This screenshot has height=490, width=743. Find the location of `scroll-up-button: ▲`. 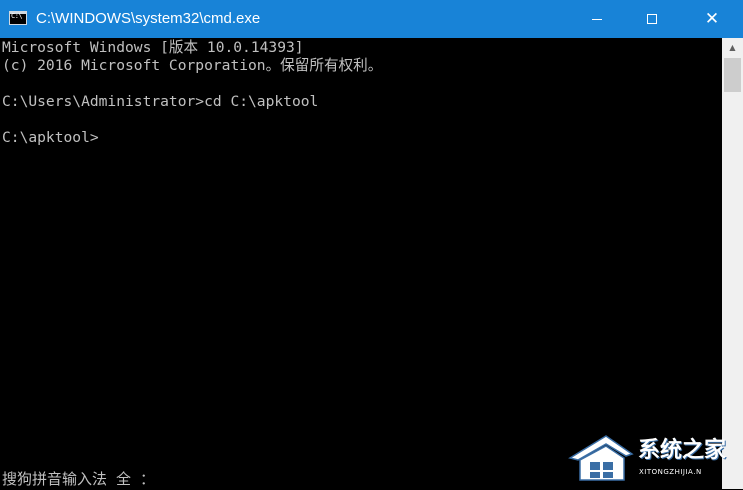

scroll-up-button: ▲ is located at coordinates (732, 47).